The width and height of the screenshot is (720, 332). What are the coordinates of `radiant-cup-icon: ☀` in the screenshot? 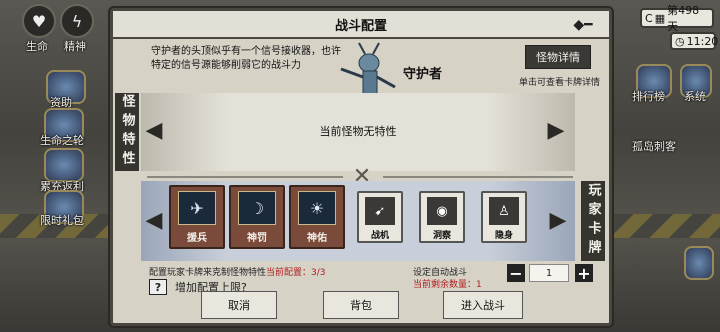 It's located at (317, 208).